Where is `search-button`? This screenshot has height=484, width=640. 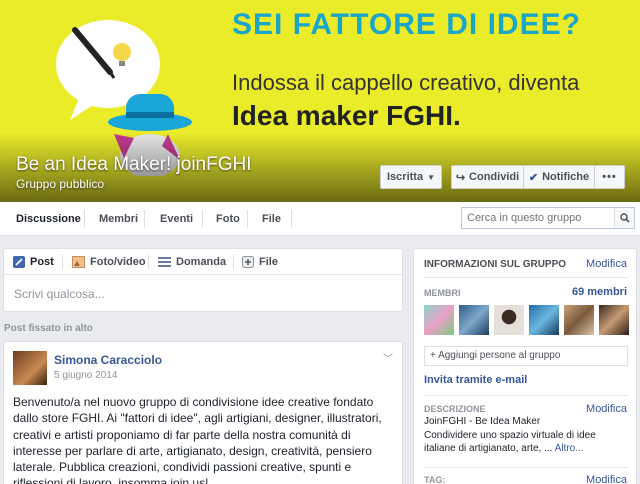 search-button is located at coordinates (624, 218).